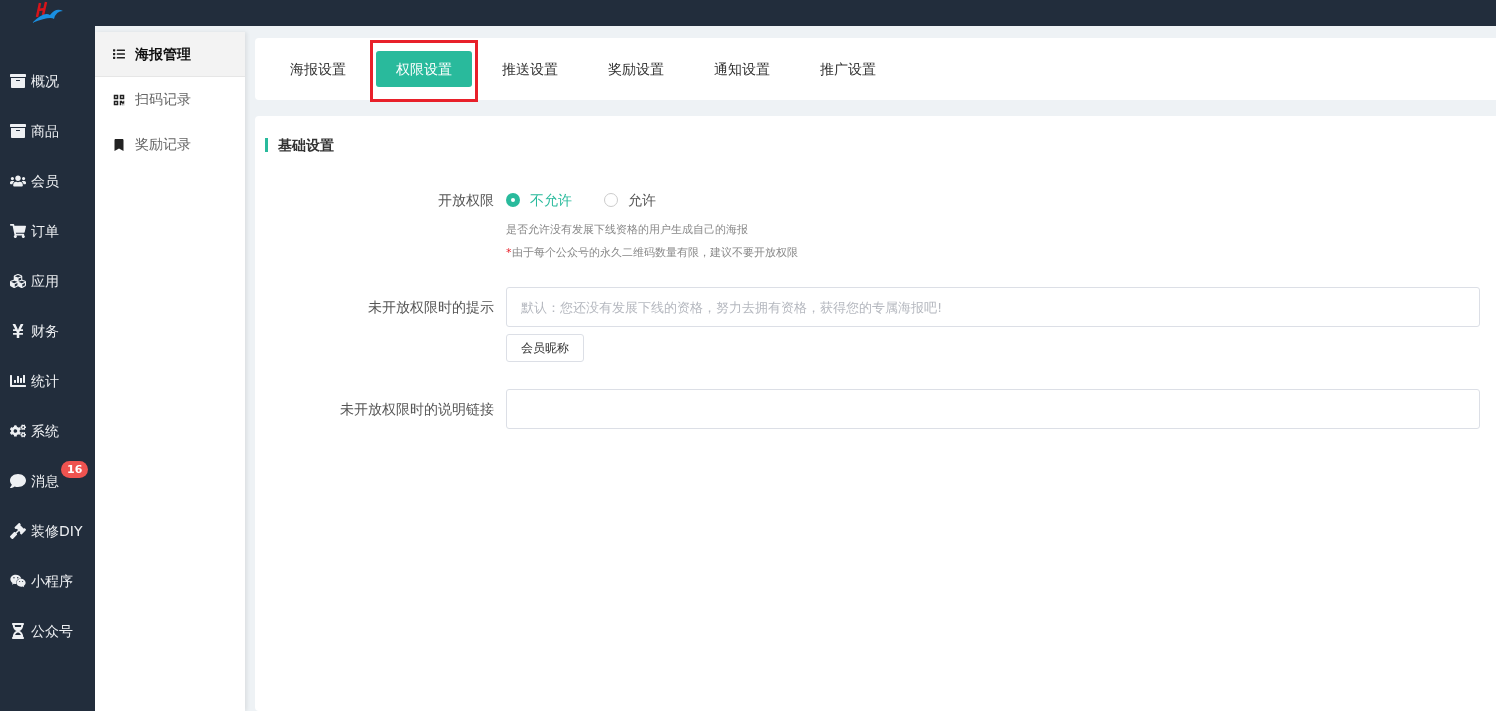 The image size is (1496, 711). Describe the element at coordinates (29, 381) in the screenshot. I see `sidebar-item: 统计` at that location.